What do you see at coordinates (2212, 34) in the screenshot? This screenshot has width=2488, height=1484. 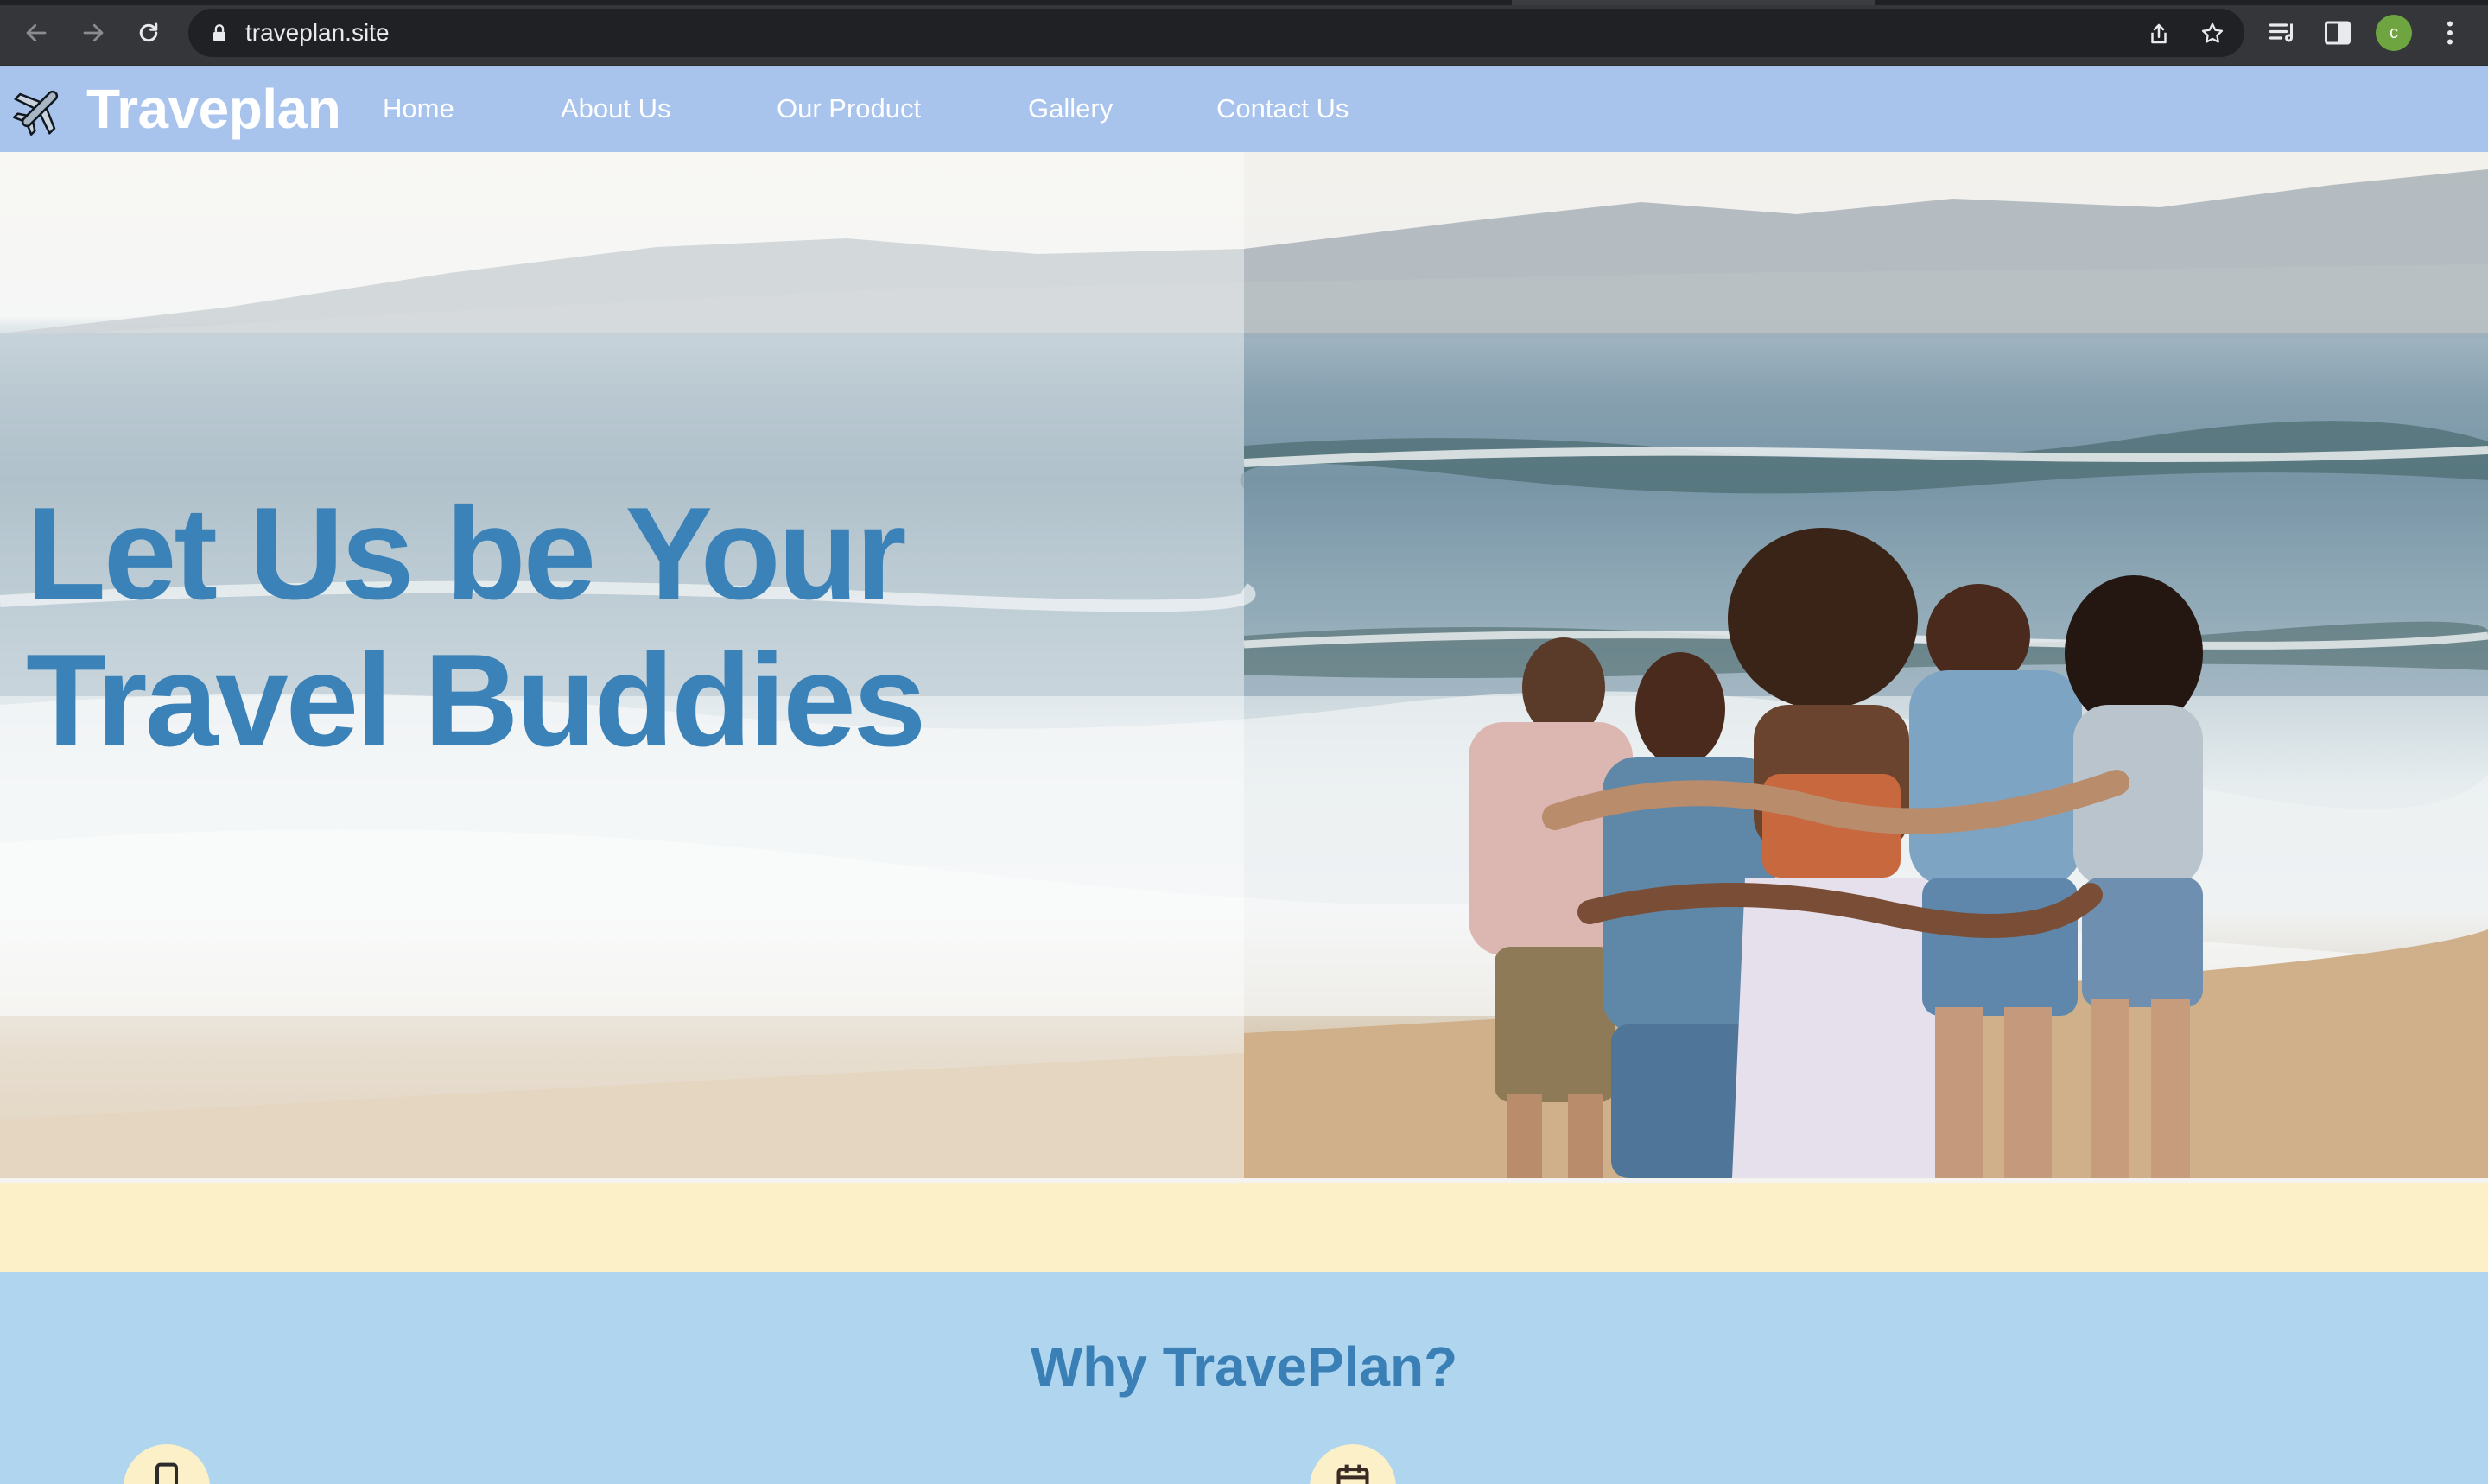 I see `bookmark-star-icon` at bounding box center [2212, 34].